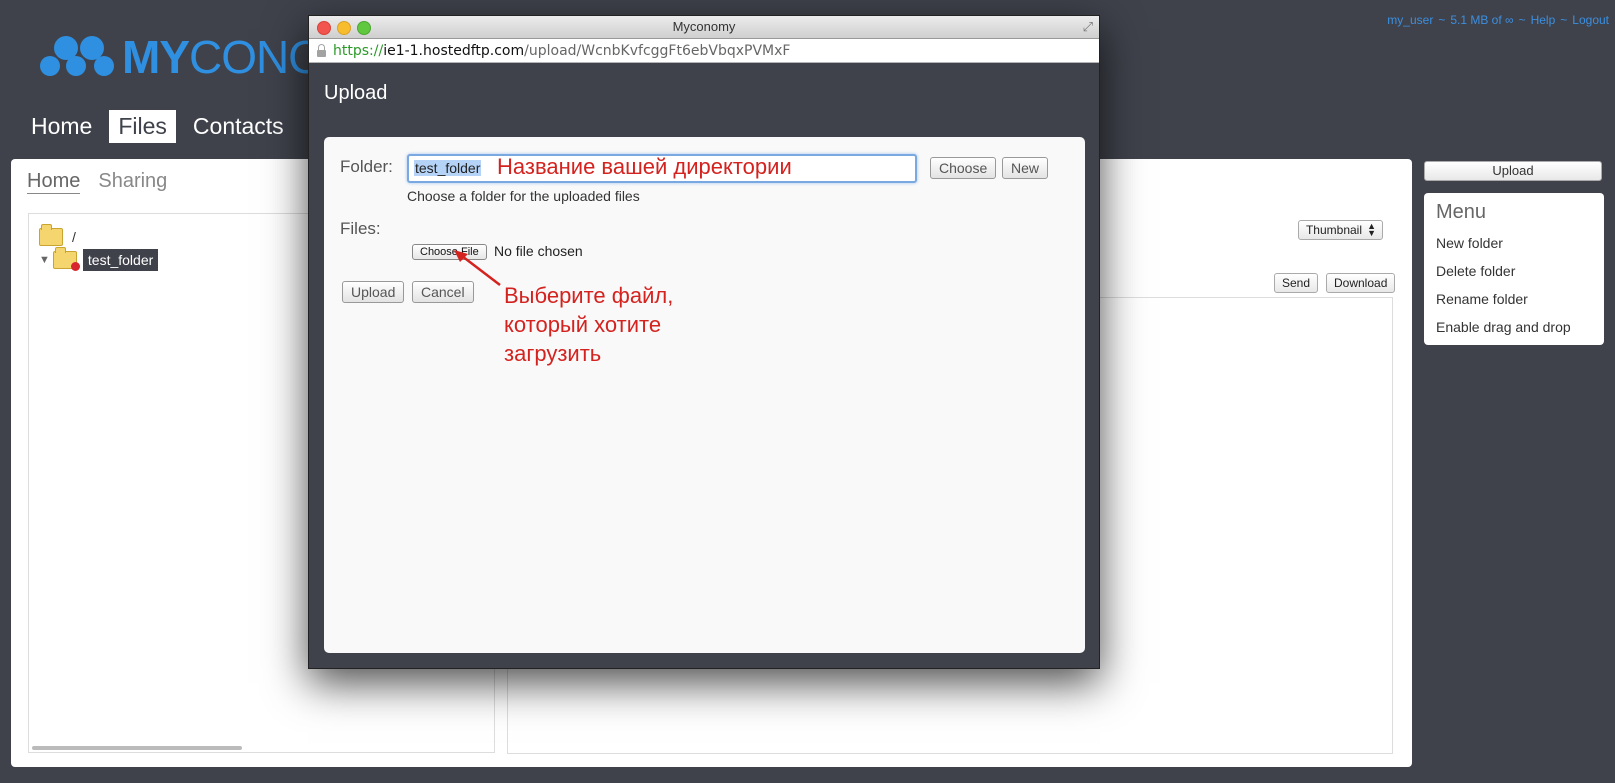  Describe the element at coordinates (1340, 230) in the screenshot. I see `view-mode-select: Thumbnail ▲ ▼` at that location.